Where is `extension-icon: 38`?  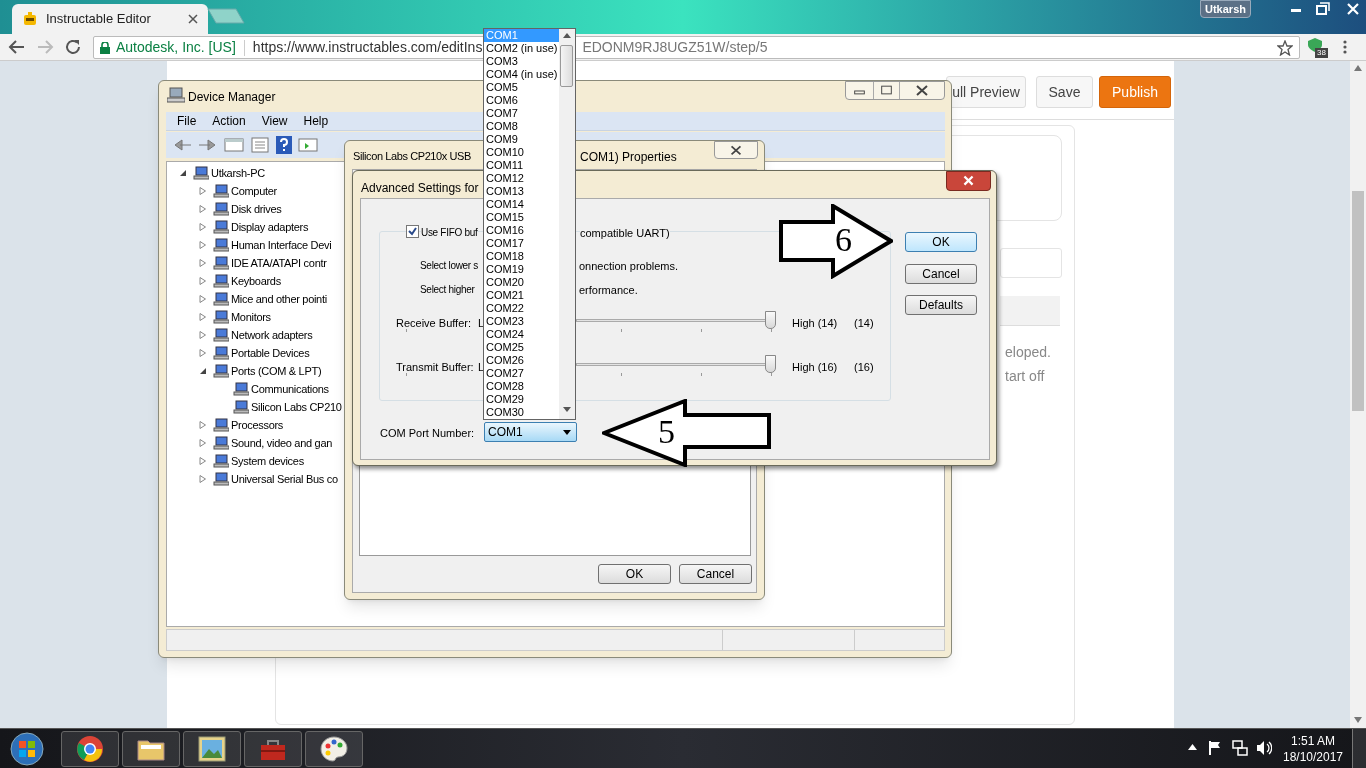 extension-icon: 38 is located at coordinates (1318, 48).